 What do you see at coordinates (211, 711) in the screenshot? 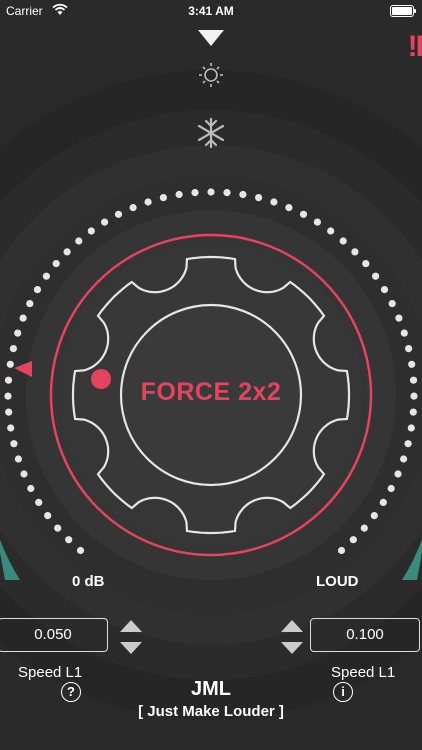
I see `app-subtitle: [ Just Make Louder ]` at bounding box center [211, 711].